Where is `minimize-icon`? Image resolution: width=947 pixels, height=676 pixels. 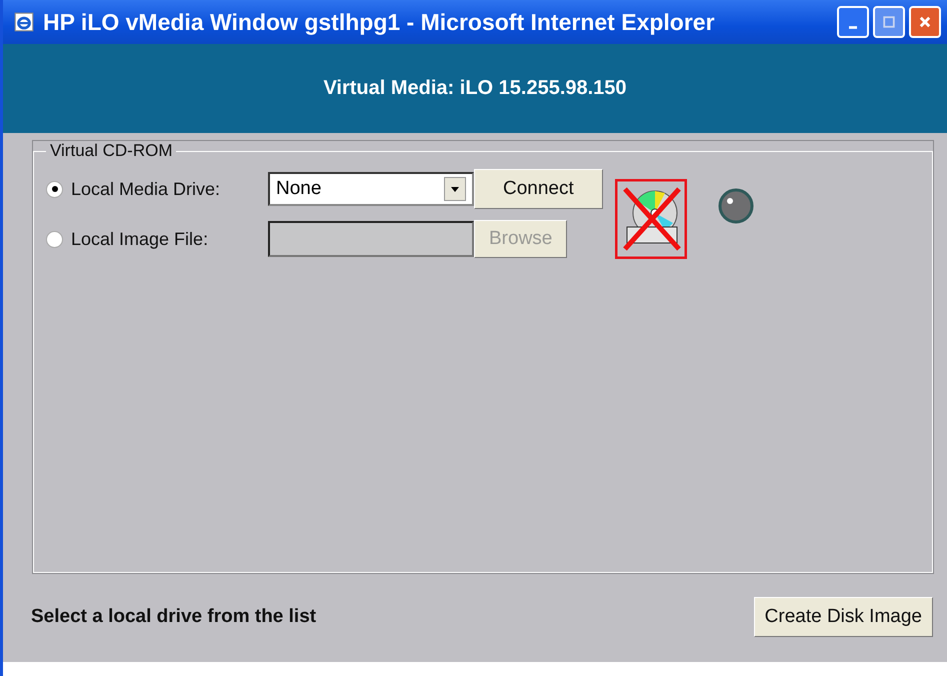 minimize-icon is located at coordinates (853, 27).